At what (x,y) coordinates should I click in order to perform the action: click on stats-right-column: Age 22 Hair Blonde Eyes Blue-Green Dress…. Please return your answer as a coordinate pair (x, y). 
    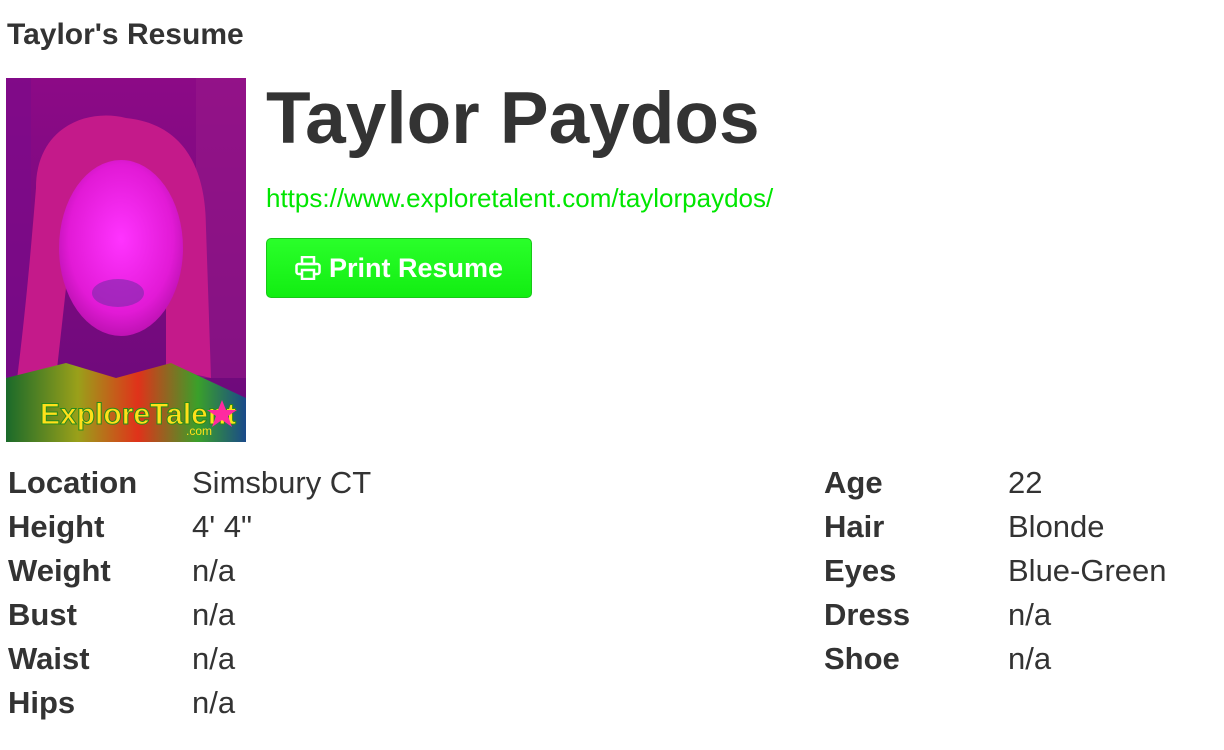
    Looking at the image, I should click on (1019, 571).